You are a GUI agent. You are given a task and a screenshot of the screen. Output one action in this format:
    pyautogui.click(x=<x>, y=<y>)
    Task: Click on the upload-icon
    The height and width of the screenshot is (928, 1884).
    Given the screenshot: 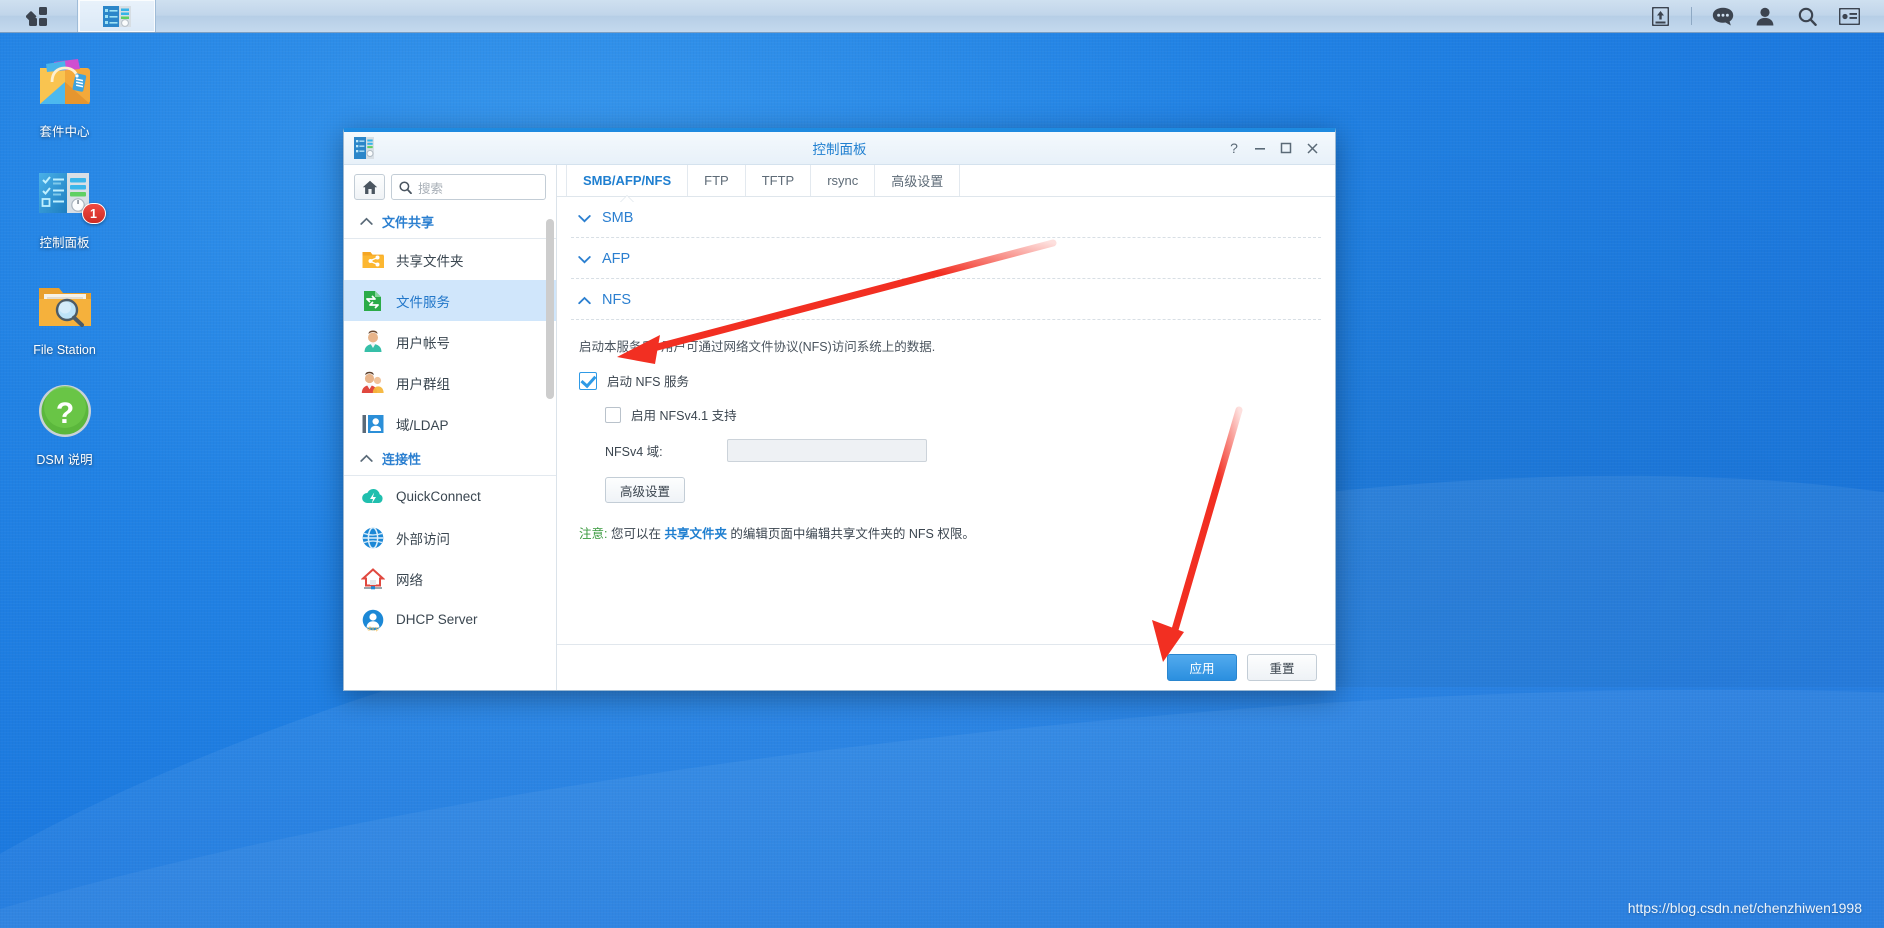 What is the action you would take?
    pyautogui.click(x=1660, y=16)
    